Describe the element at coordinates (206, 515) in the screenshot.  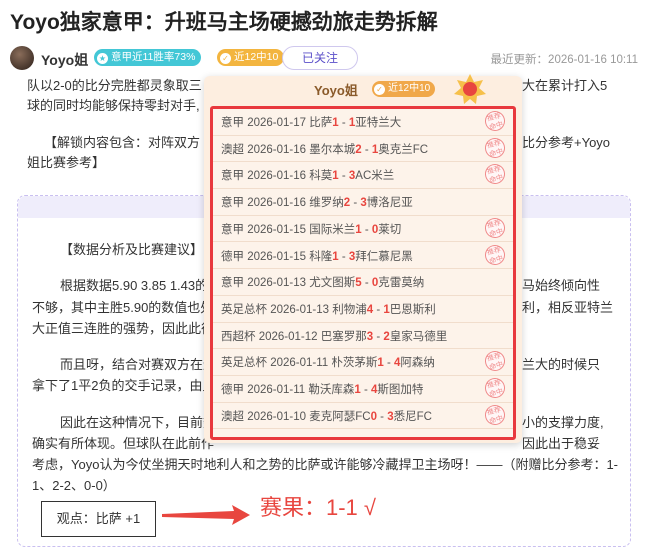
I see `arrow-right-icon` at that location.